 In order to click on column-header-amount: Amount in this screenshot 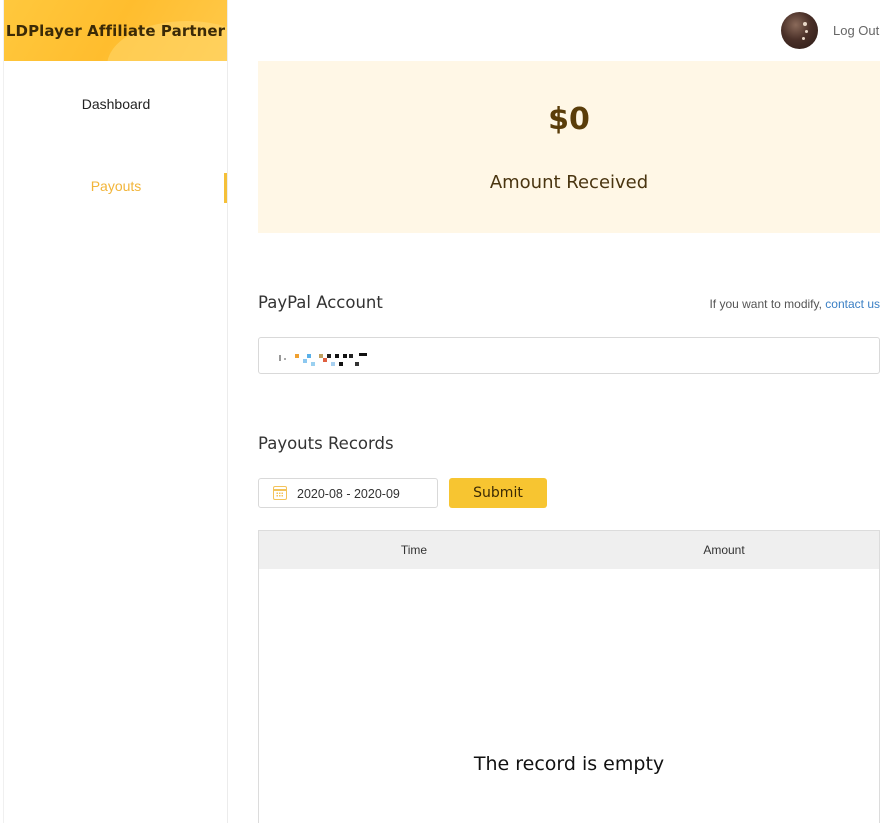, I will do `click(724, 550)`.